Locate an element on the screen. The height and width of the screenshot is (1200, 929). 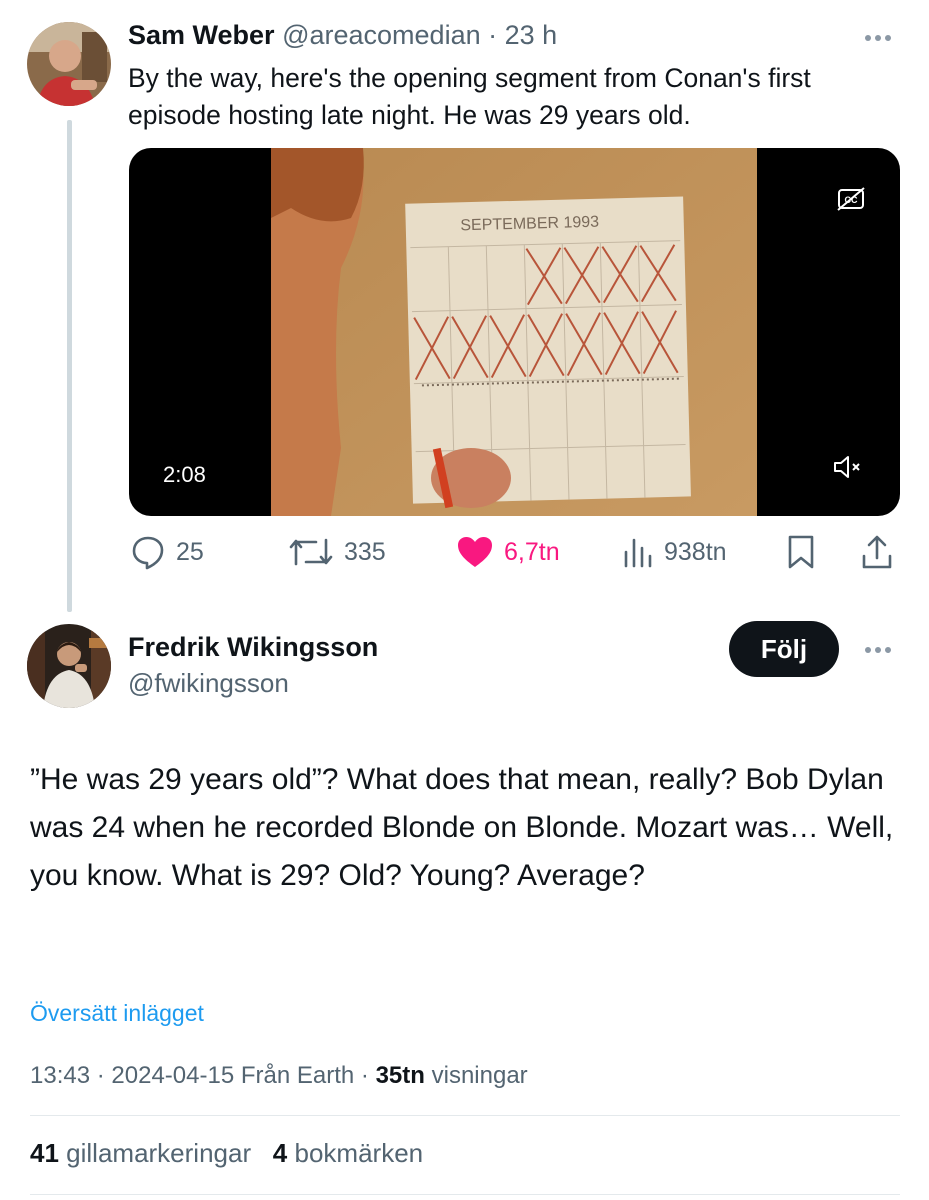
repost-icon is located at coordinates (311, 552).